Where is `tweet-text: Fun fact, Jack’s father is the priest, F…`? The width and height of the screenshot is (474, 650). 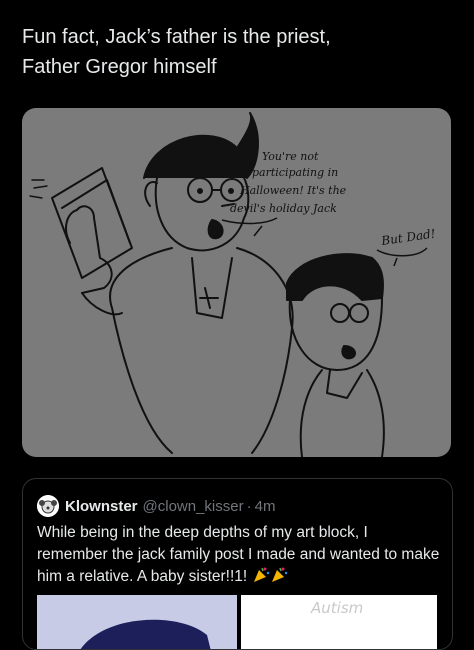 tweet-text: Fun fact, Jack’s father is the priest, F… is located at coordinates (176, 52).